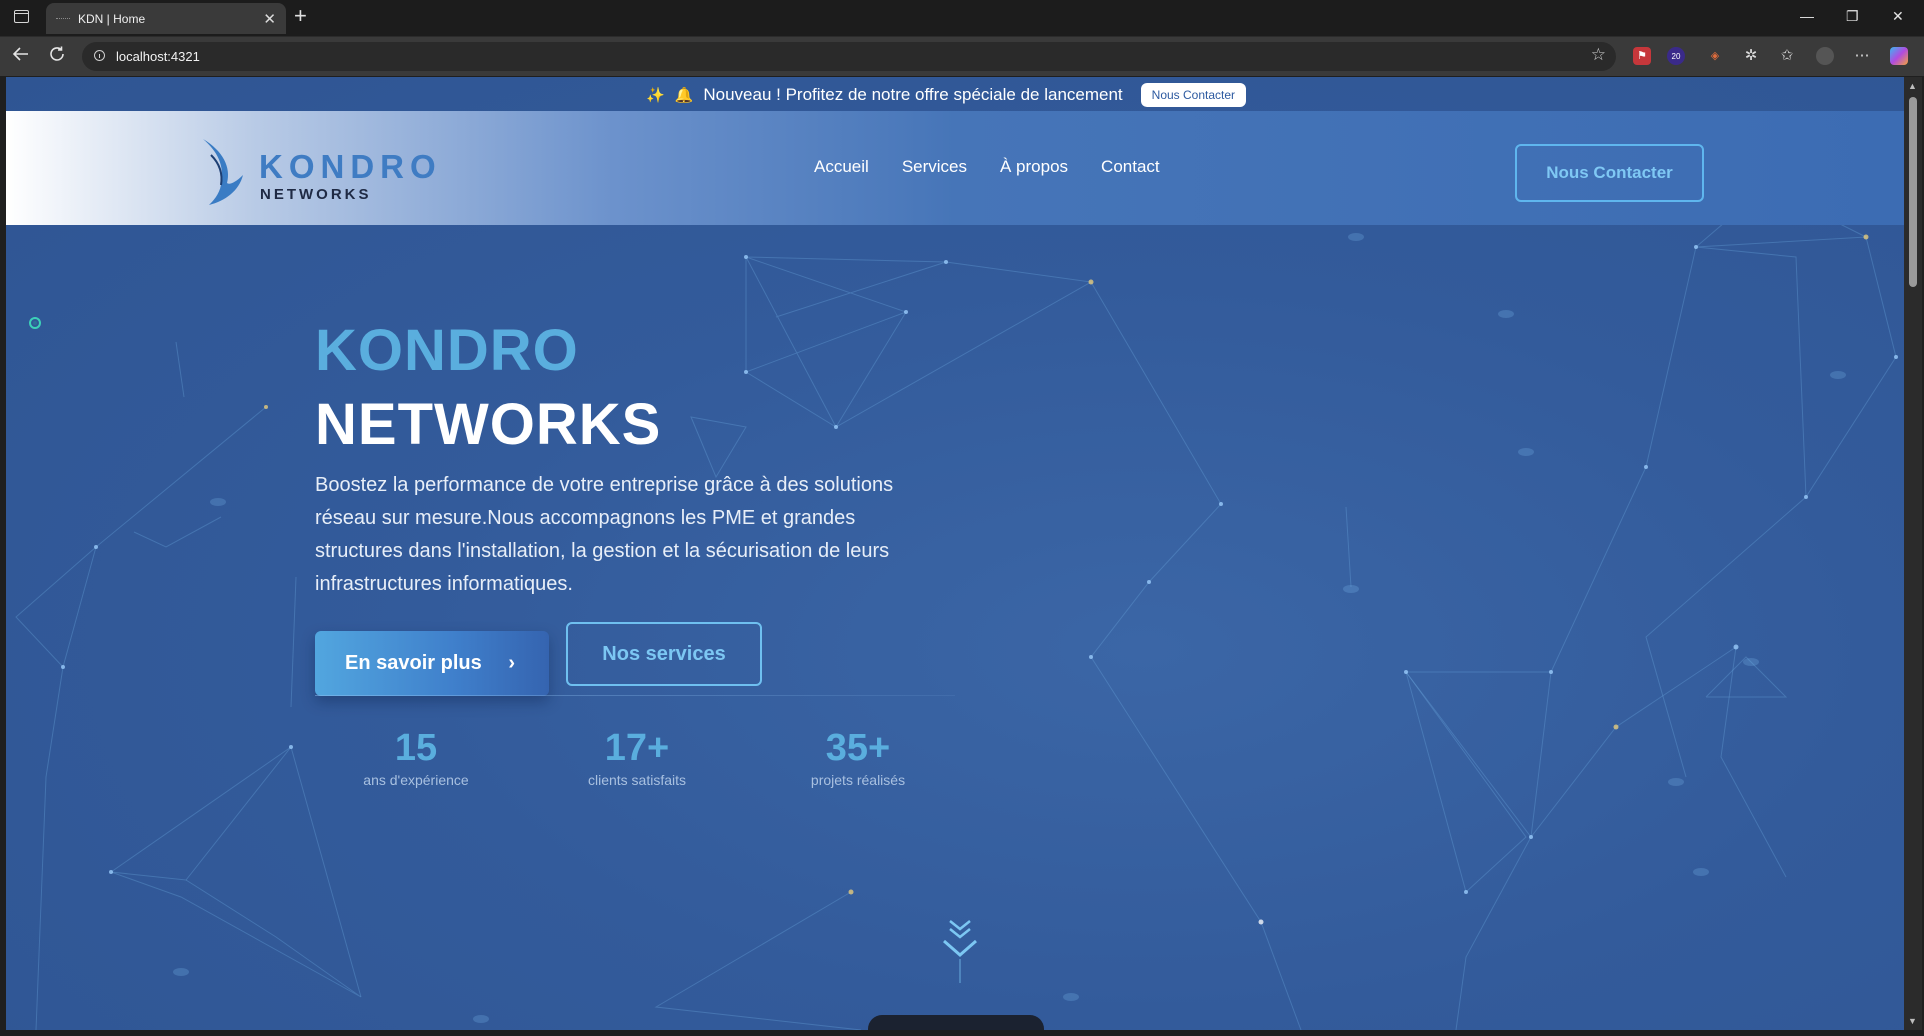 Image resolution: width=1924 pixels, height=1036 pixels. What do you see at coordinates (21, 57) in the screenshot?
I see `back-arrow-icon` at bounding box center [21, 57].